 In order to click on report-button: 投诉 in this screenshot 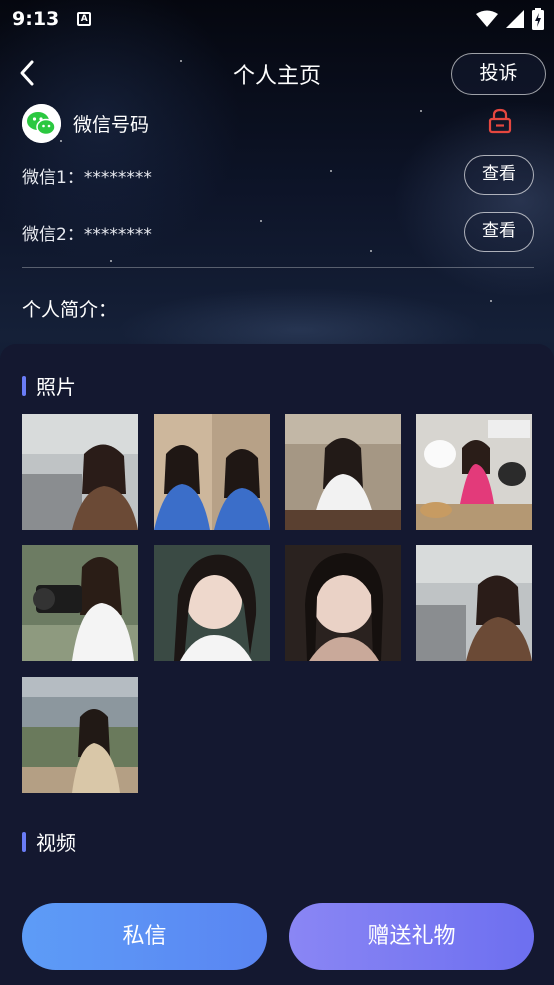, I will do `click(498, 74)`.